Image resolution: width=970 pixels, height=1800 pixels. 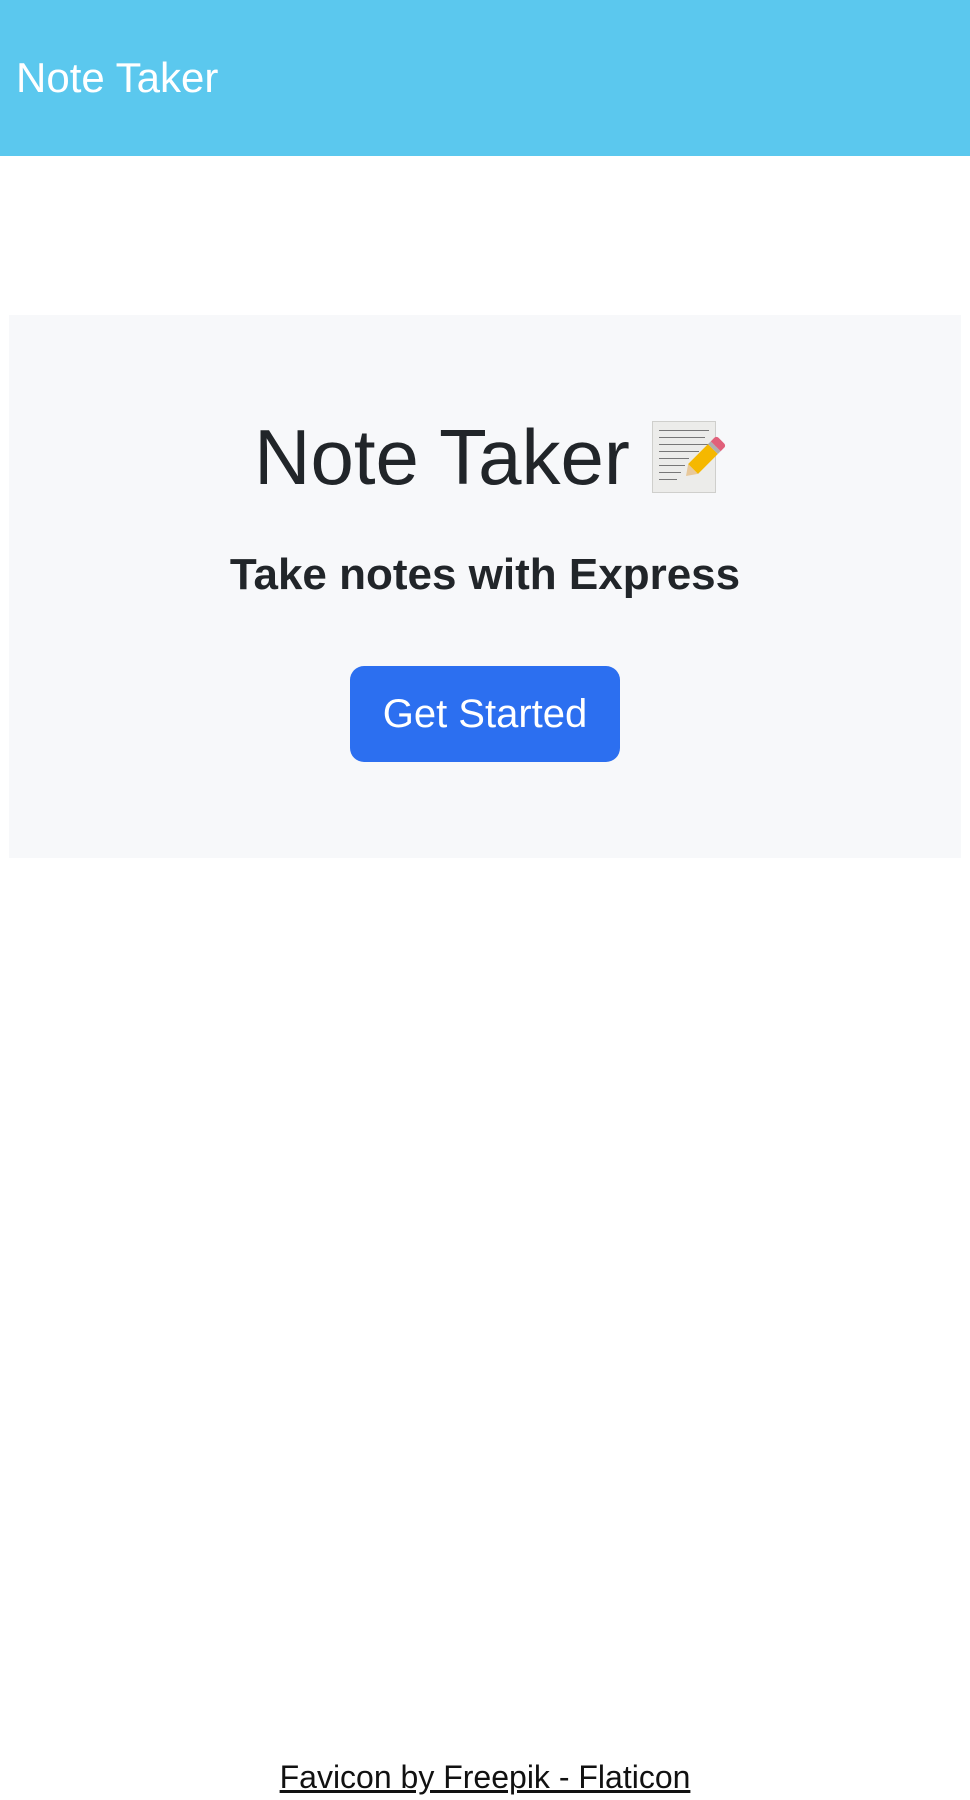 I want to click on page-title-text: Note Taker, so click(x=442, y=457).